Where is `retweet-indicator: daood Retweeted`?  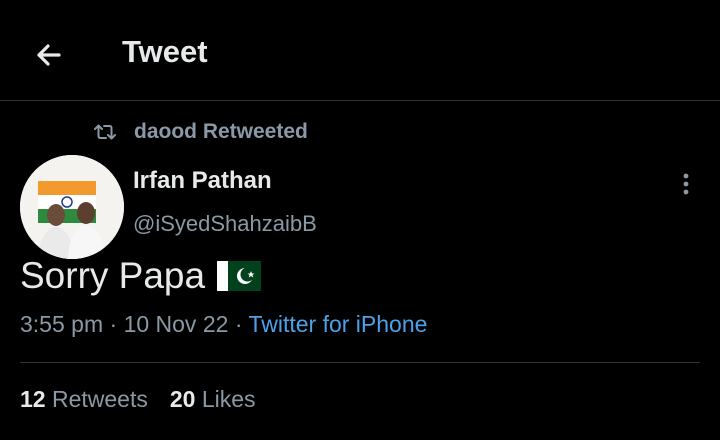
retweet-indicator: daood Retweeted is located at coordinates (200, 132).